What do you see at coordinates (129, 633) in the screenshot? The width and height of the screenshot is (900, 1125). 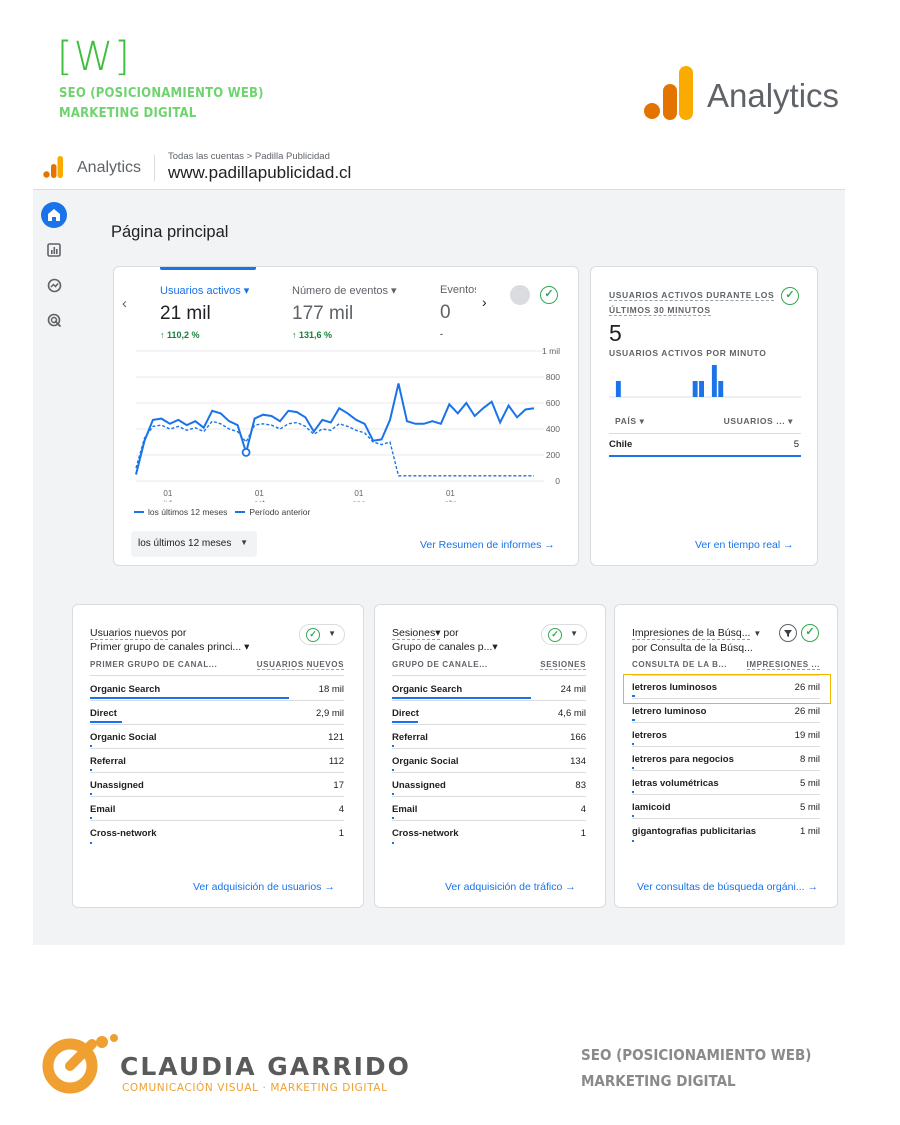 I see `title-metric: Usuarios nuevos` at bounding box center [129, 633].